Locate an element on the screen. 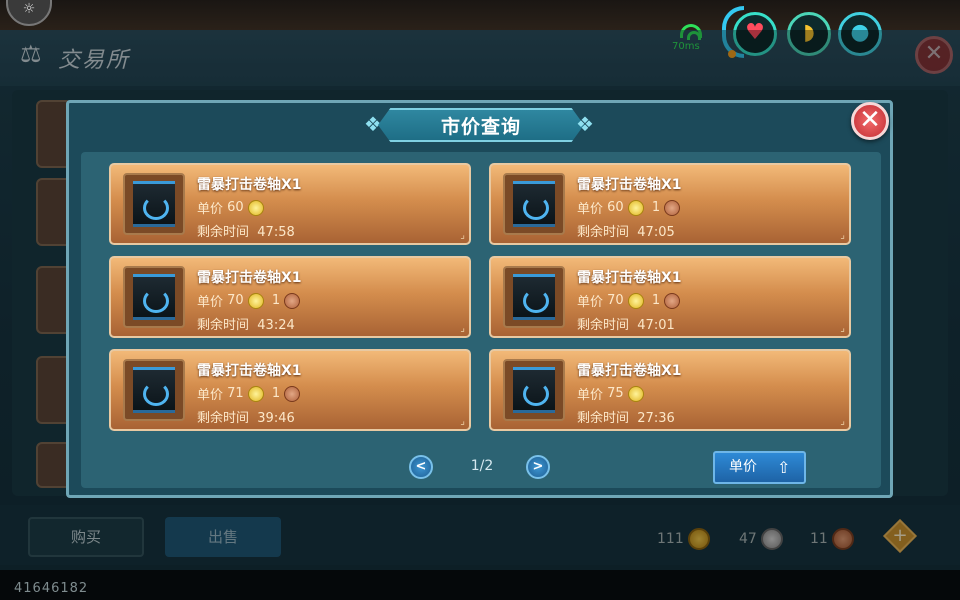  price-row: 单价 60 1 is located at coordinates (630, 207).